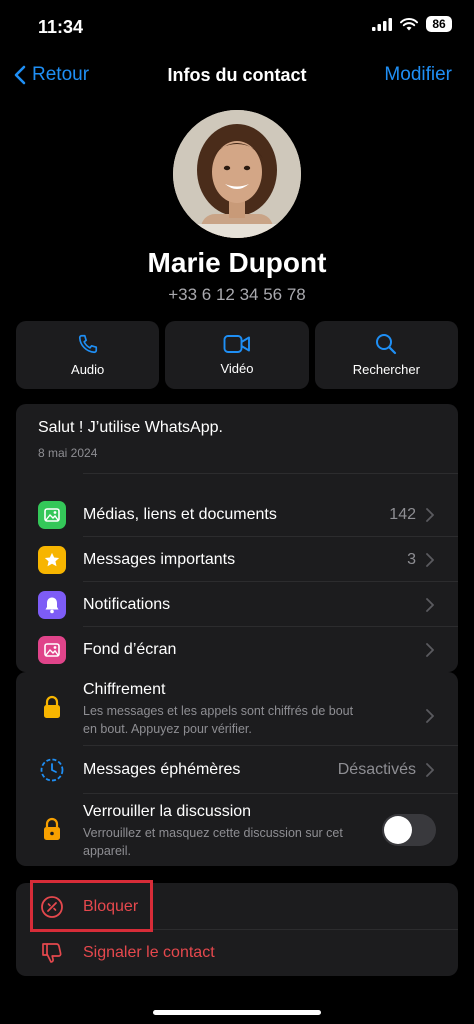  Describe the element at coordinates (402, 514) in the screenshot. I see `media-count: 142` at that location.